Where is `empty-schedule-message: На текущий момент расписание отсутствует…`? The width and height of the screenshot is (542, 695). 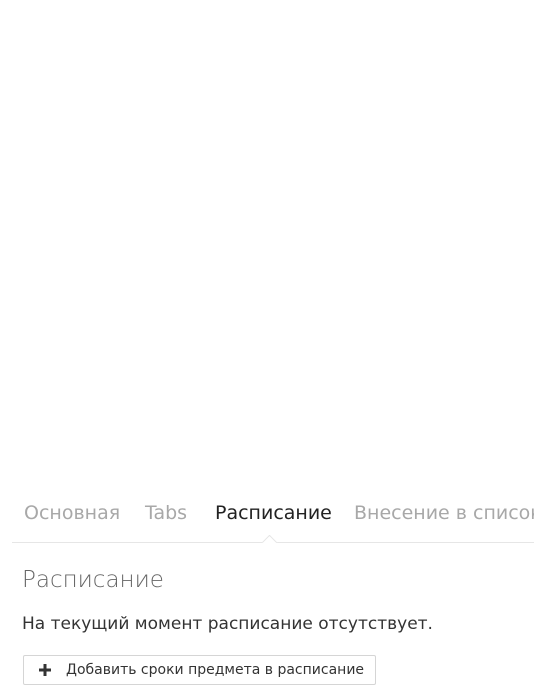
empty-schedule-message: На текущий момент расписание отсутствует… is located at coordinates (227, 624).